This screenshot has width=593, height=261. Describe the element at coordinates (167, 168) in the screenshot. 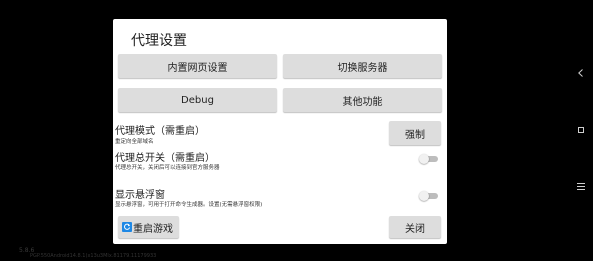

I see `proxy-master-switch-description: 代理总开关，关闭后可以连接到官方服务器` at that location.